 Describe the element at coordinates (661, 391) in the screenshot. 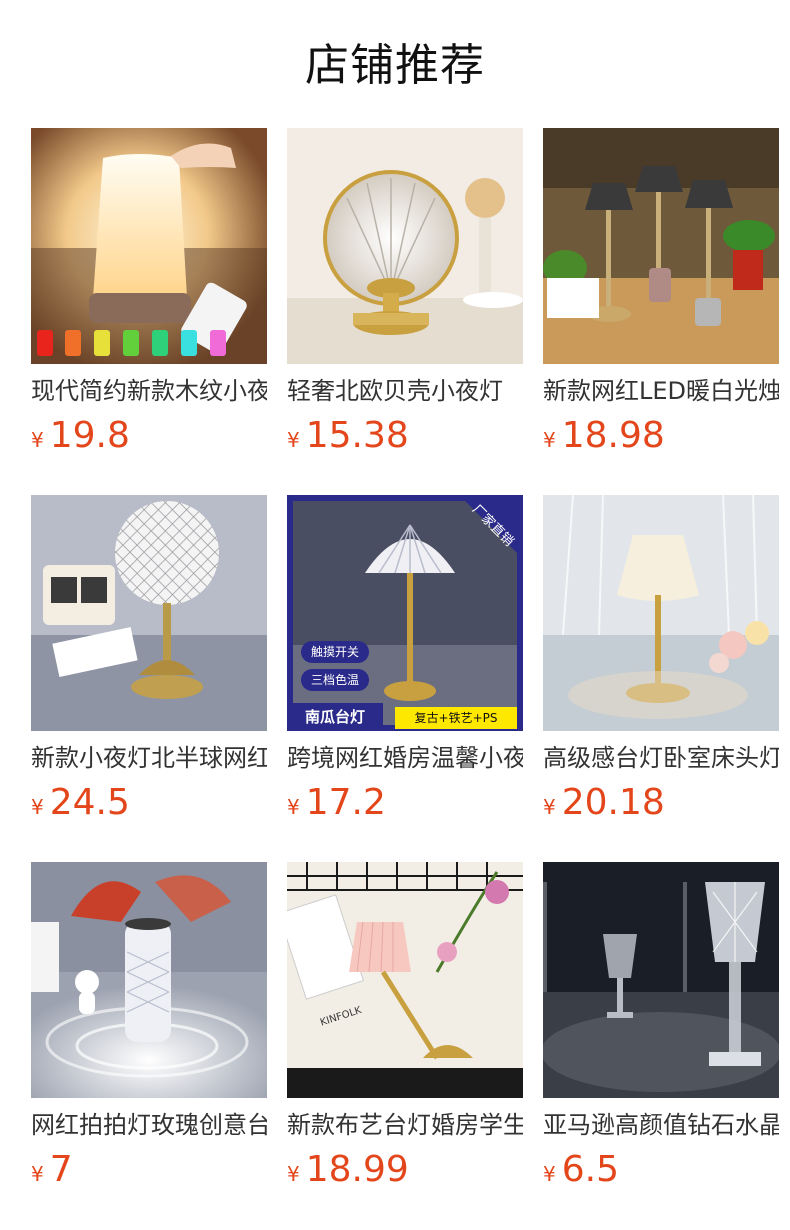

I see `product-name: 新款网红LED暖白光烛台` at that location.